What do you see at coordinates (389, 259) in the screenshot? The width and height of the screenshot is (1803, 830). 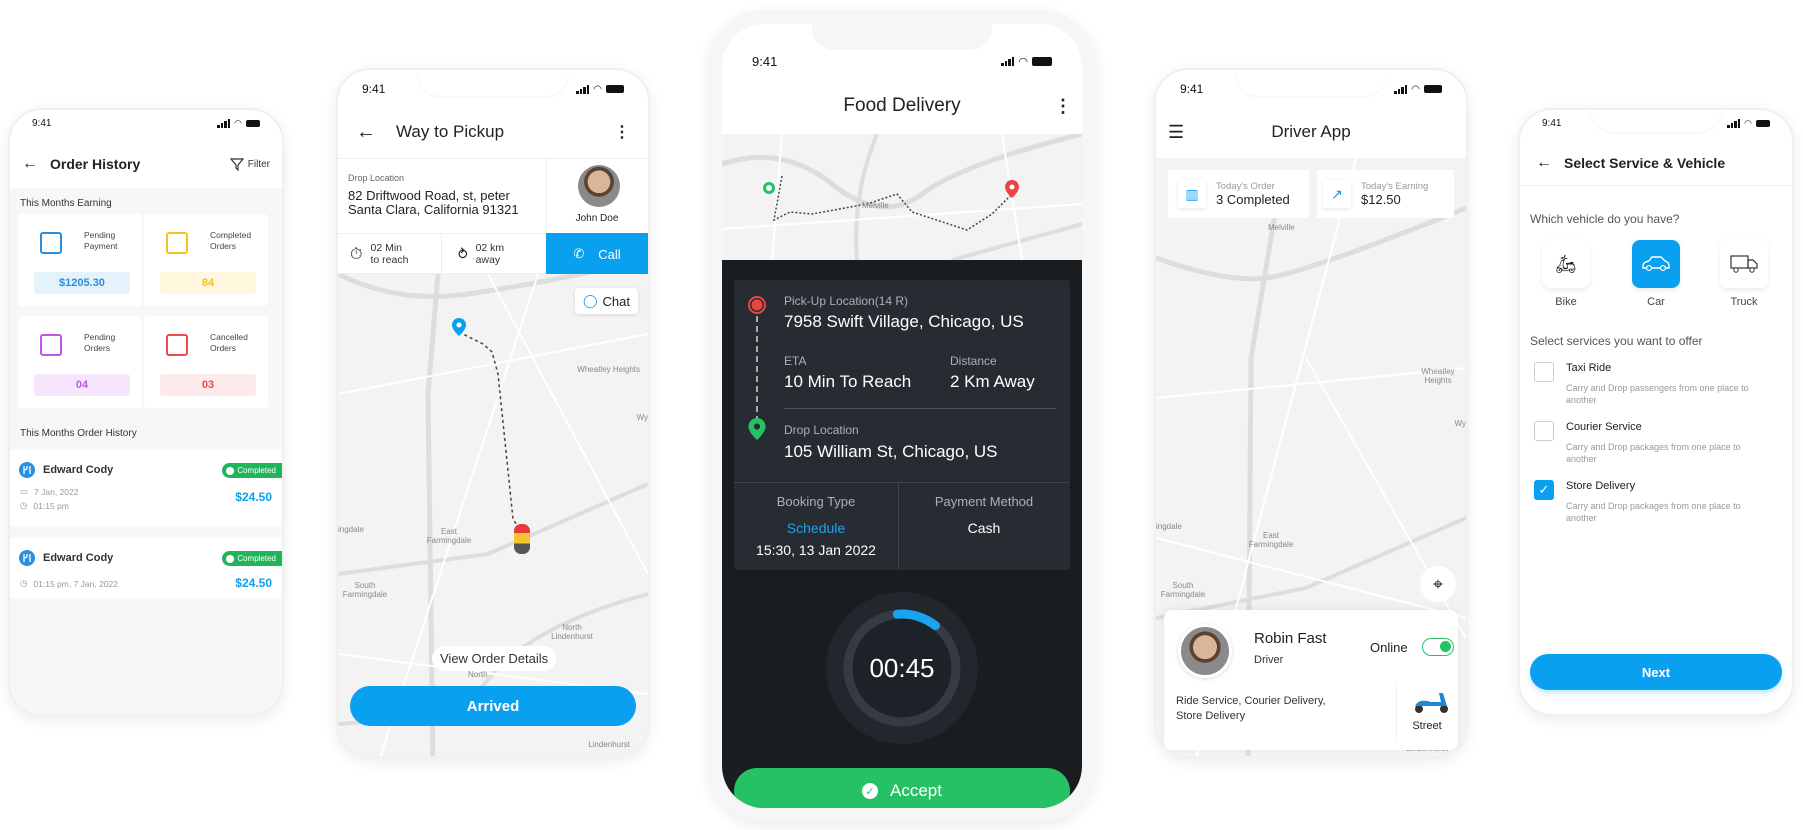 I see `eta-label: to reach` at bounding box center [389, 259].